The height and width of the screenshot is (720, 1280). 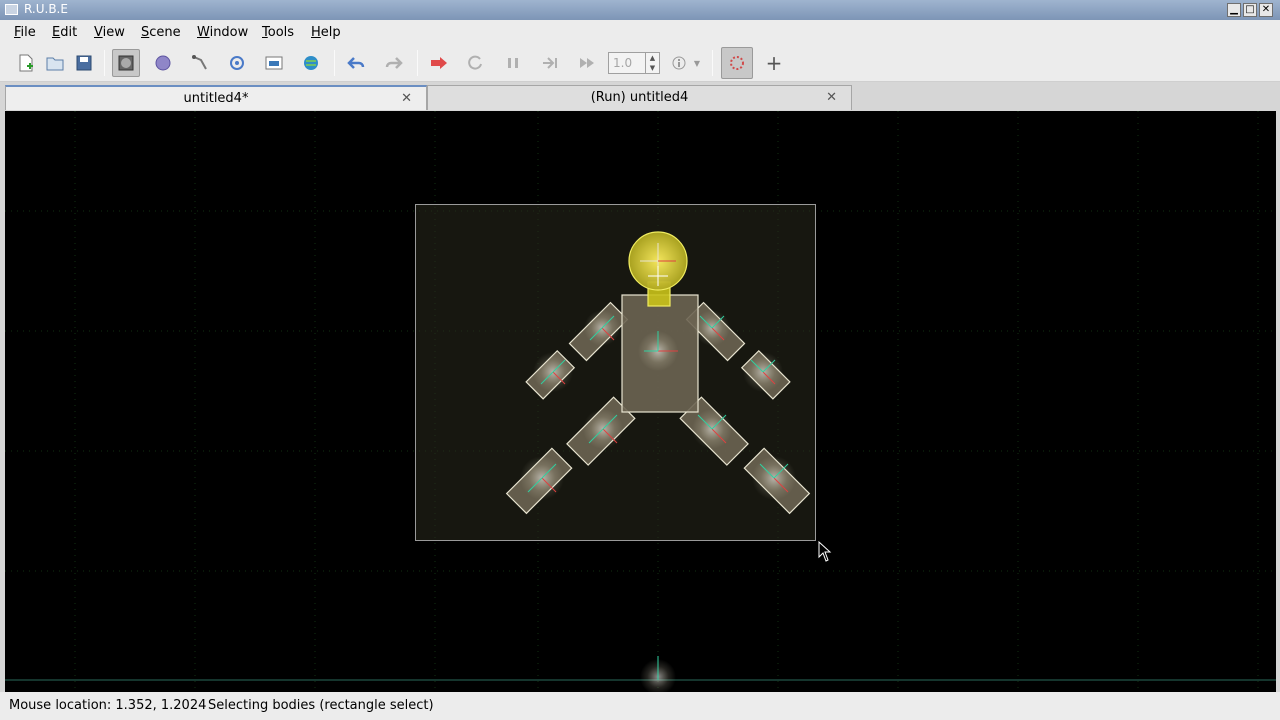 I want to click on menu-tools-label: ools, so click(x=281, y=32).